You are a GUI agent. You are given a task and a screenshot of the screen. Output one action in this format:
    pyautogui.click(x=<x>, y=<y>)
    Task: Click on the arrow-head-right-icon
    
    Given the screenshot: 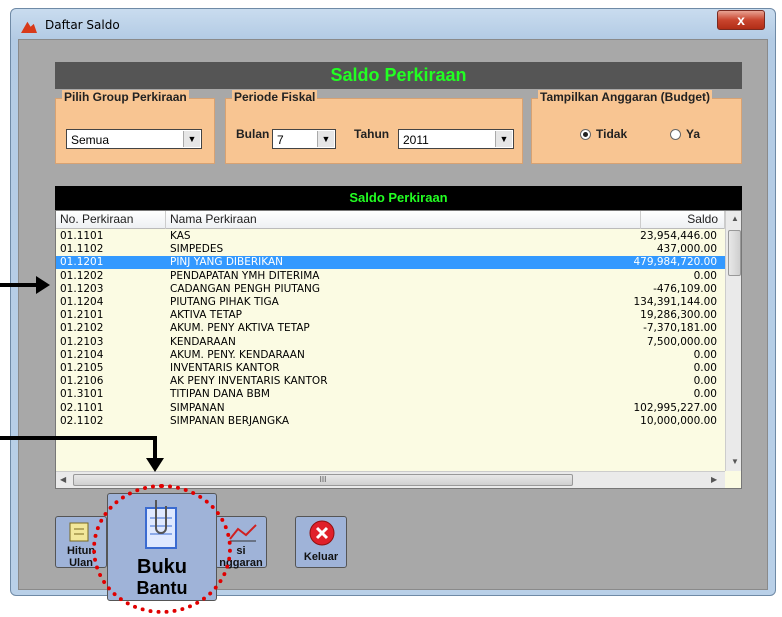 What is the action you would take?
    pyautogui.click(x=43, y=285)
    